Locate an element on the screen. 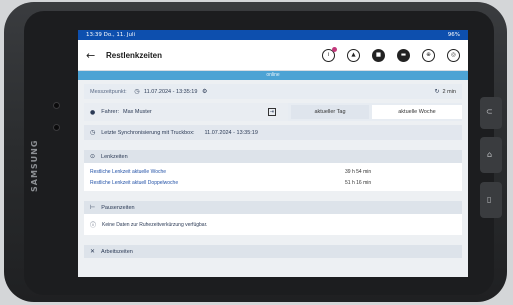 This screenshot has height=305, width=513. status-time: 13:39 Do., 11. Juli is located at coordinates (111, 35).